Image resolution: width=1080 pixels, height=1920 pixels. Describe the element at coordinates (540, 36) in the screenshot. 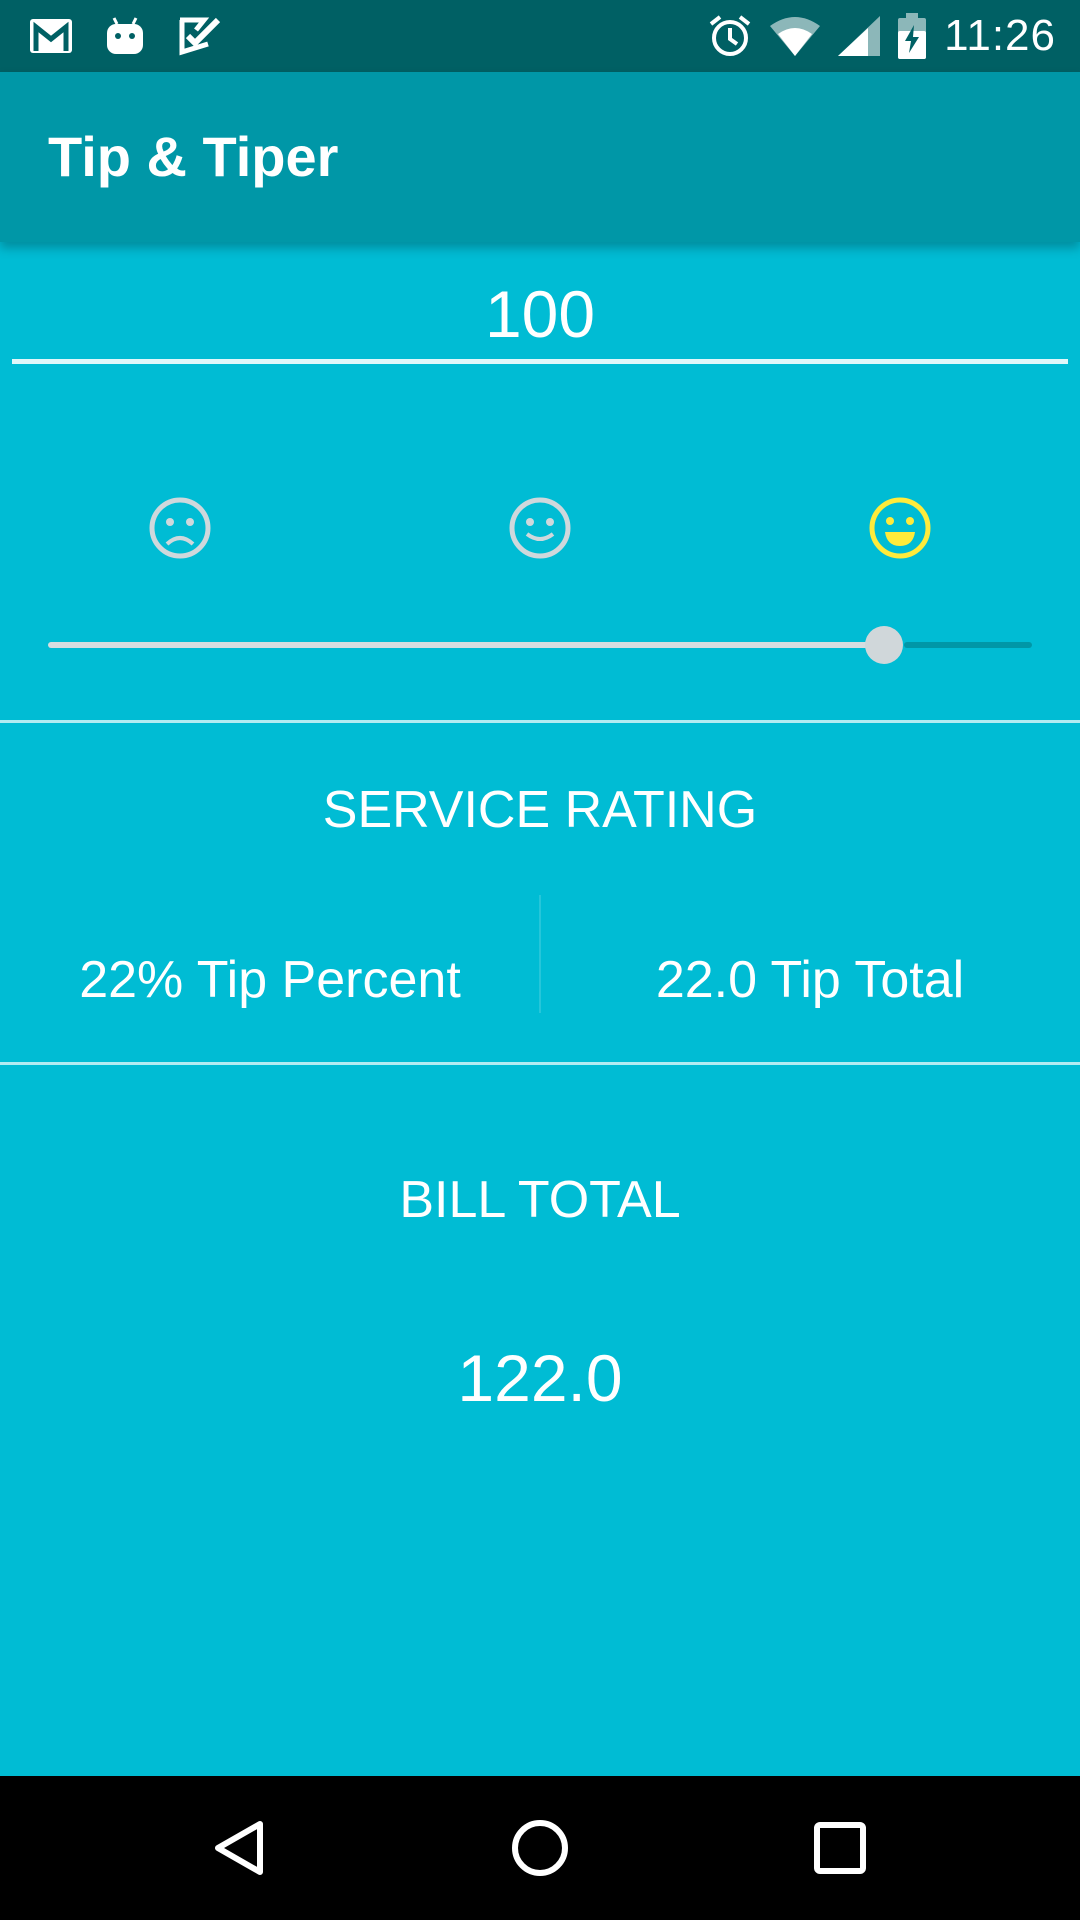

I see `status-bar: 11:26` at that location.